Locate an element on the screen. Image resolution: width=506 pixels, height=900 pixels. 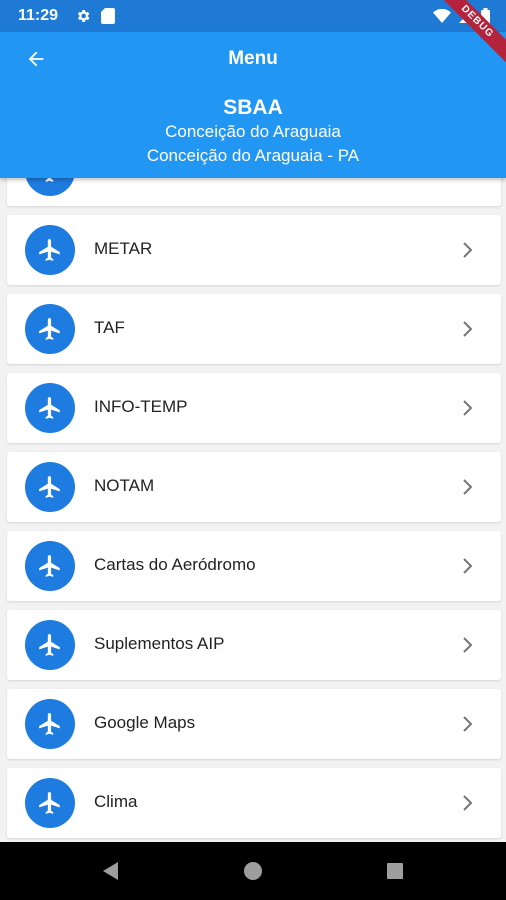
aerodrome-city-state: Conceição do Araguaia - PA is located at coordinates (253, 155).